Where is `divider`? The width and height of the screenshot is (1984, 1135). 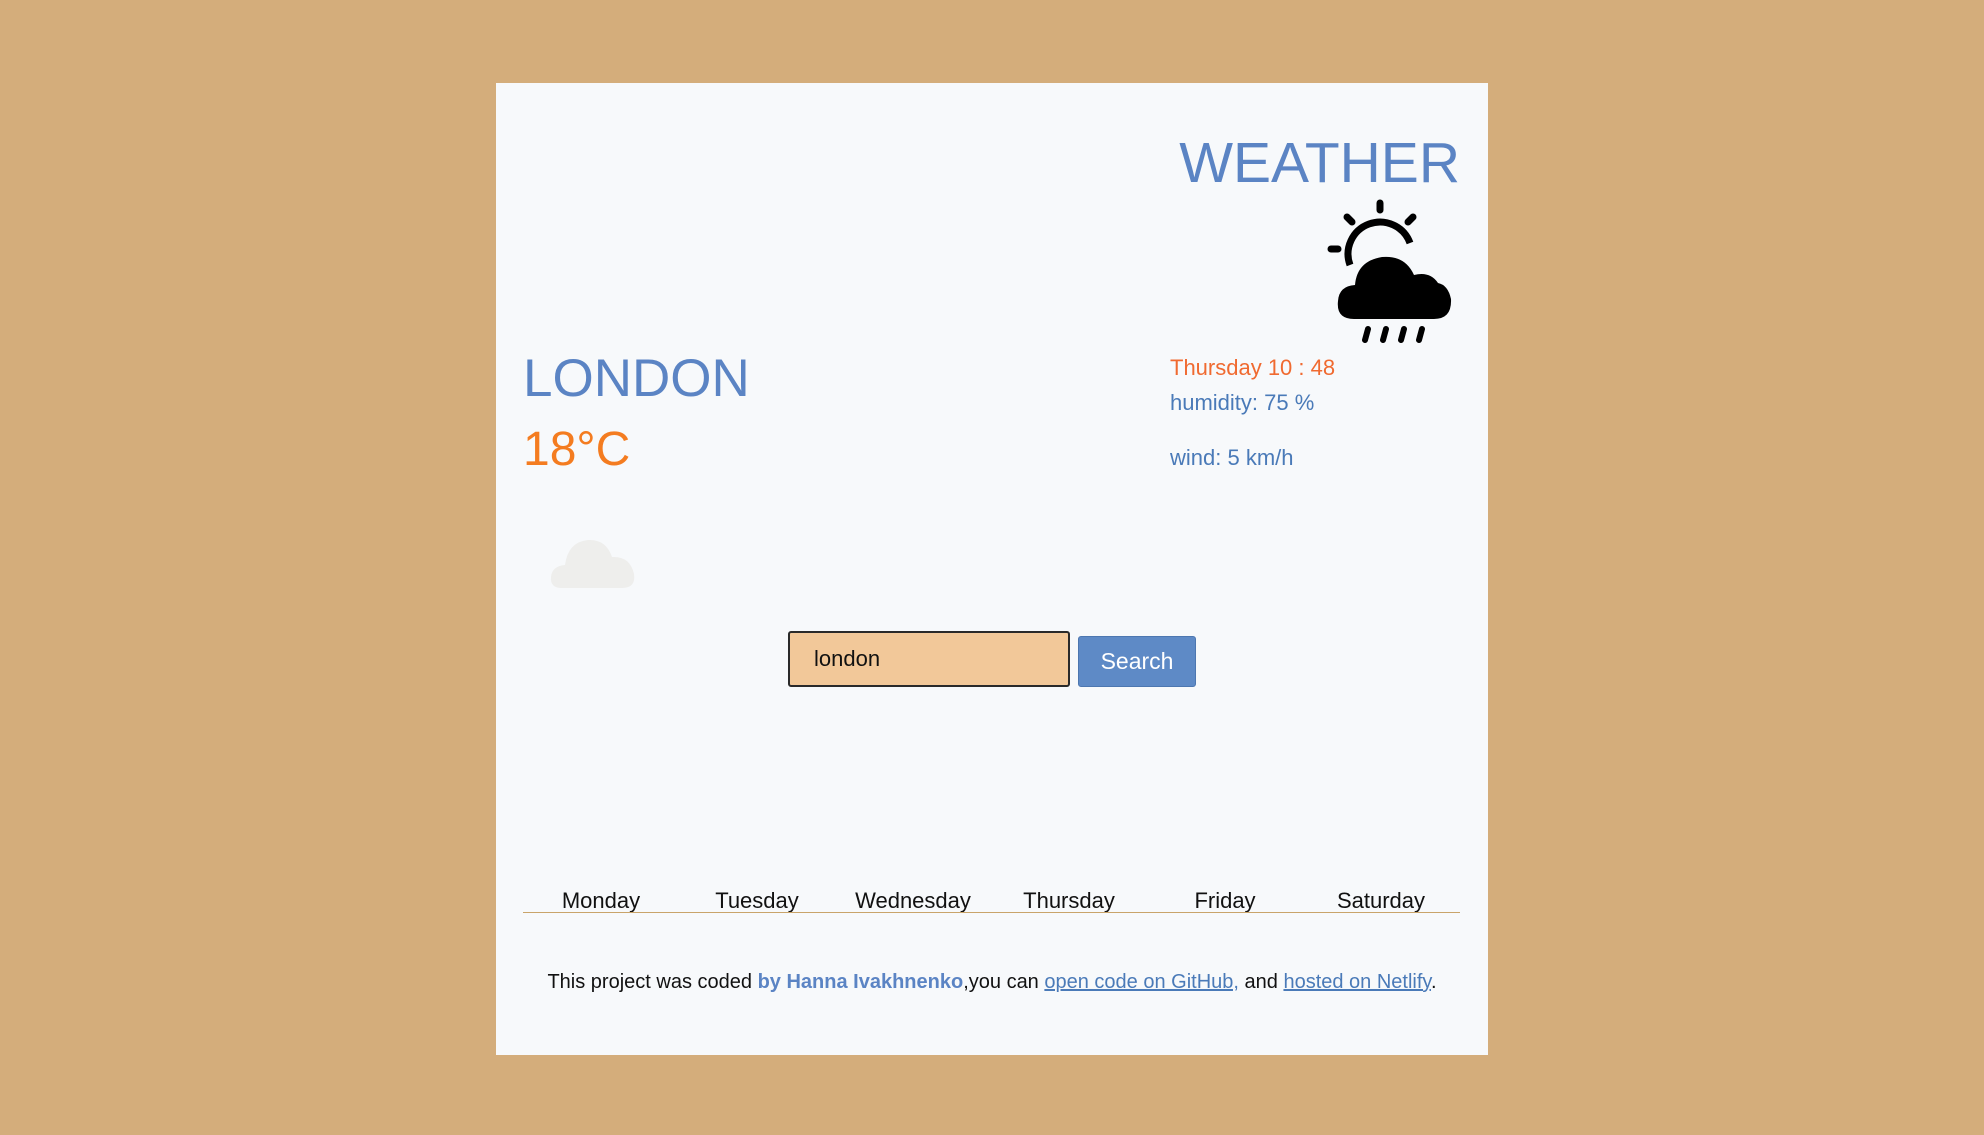 divider is located at coordinates (991, 912).